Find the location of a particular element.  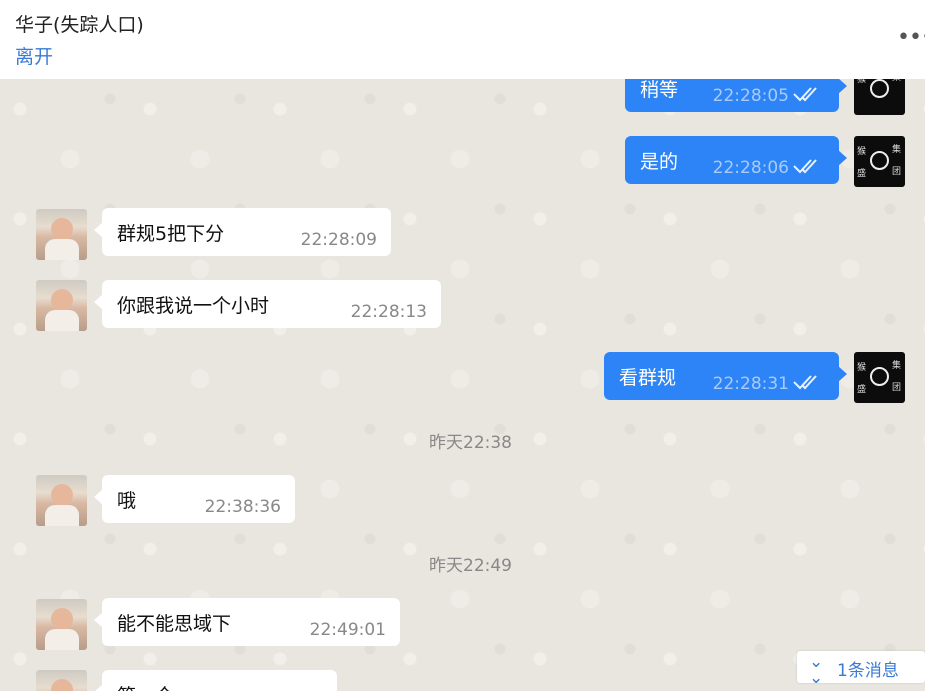

message-bubble-incoming: 第一个 is located at coordinates (215, 680).